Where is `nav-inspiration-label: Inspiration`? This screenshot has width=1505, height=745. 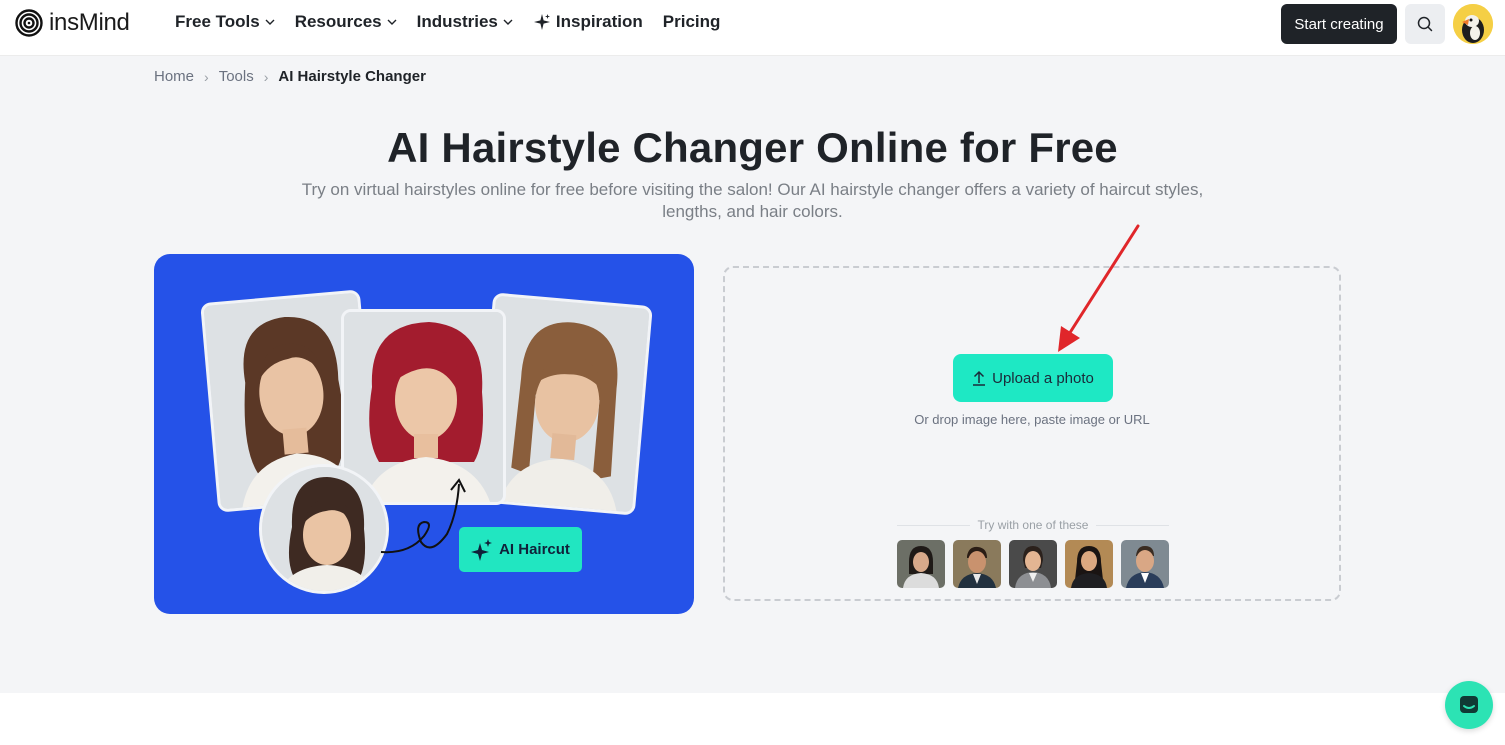 nav-inspiration-label: Inspiration is located at coordinates (599, 21).